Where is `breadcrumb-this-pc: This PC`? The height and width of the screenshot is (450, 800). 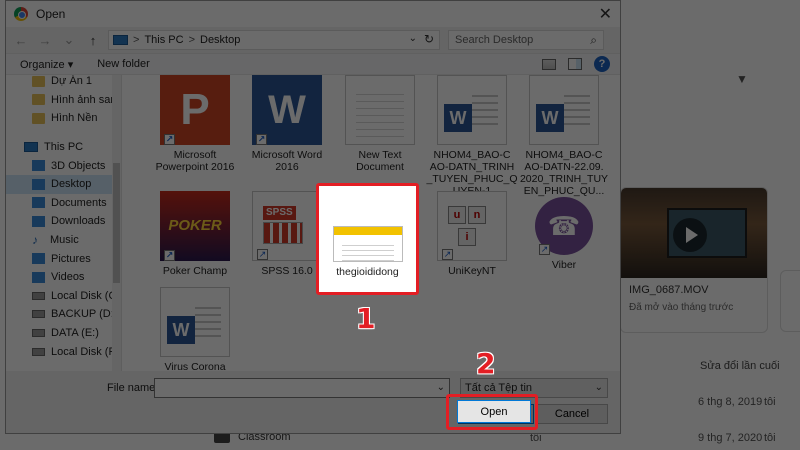
breadcrumb-this-pc: This PC is located at coordinates (163, 40).